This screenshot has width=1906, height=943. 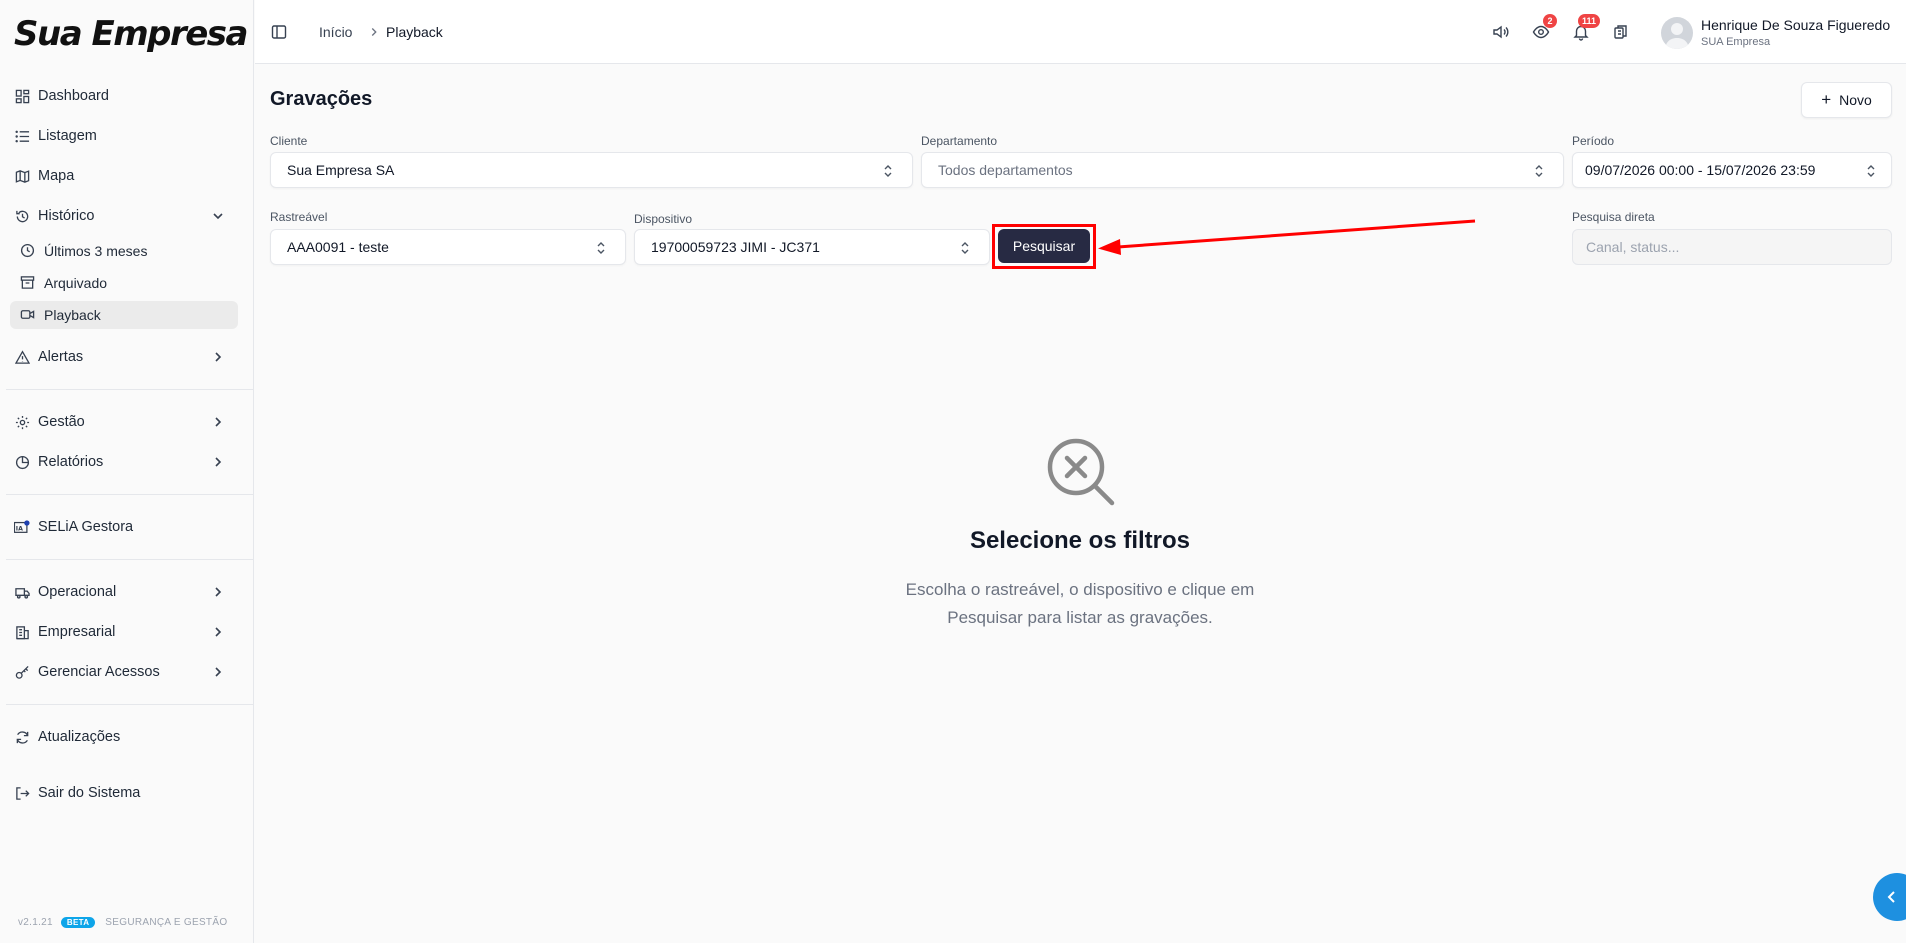 I want to click on help-fab, so click(x=1889, y=897).